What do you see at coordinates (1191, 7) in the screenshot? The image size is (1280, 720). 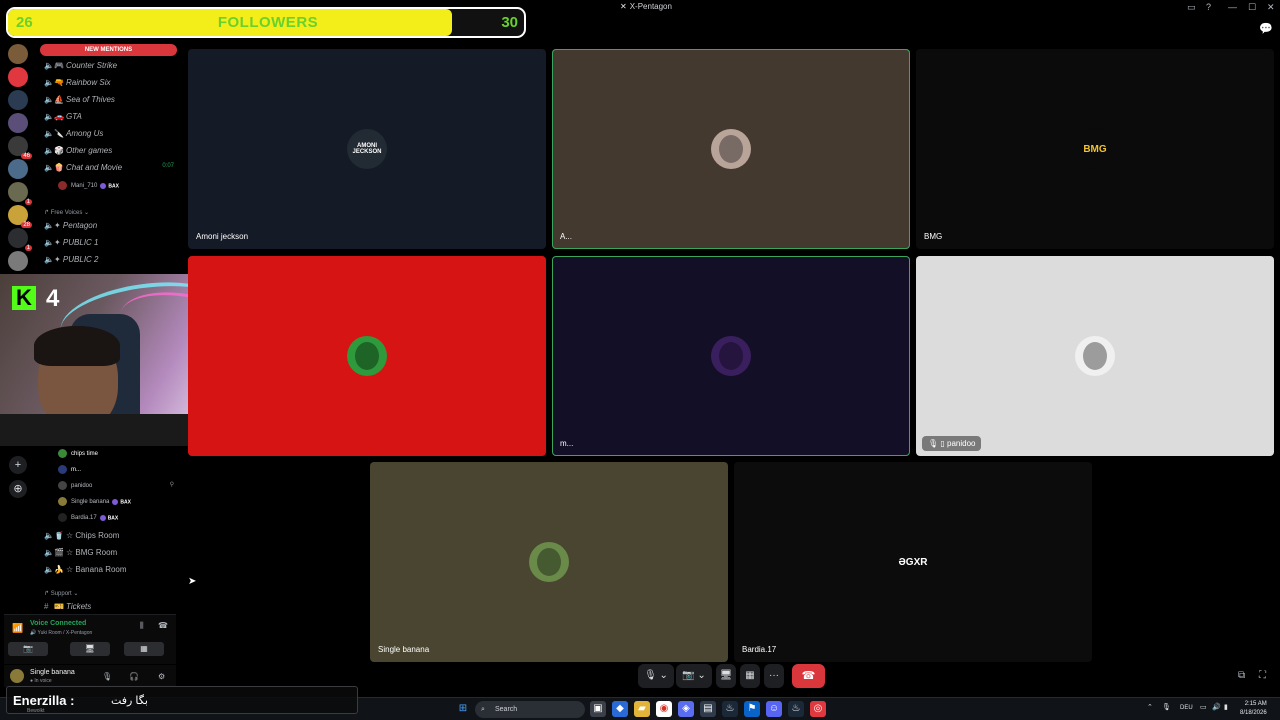 I see `inbox-icon: ▭` at bounding box center [1191, 7].